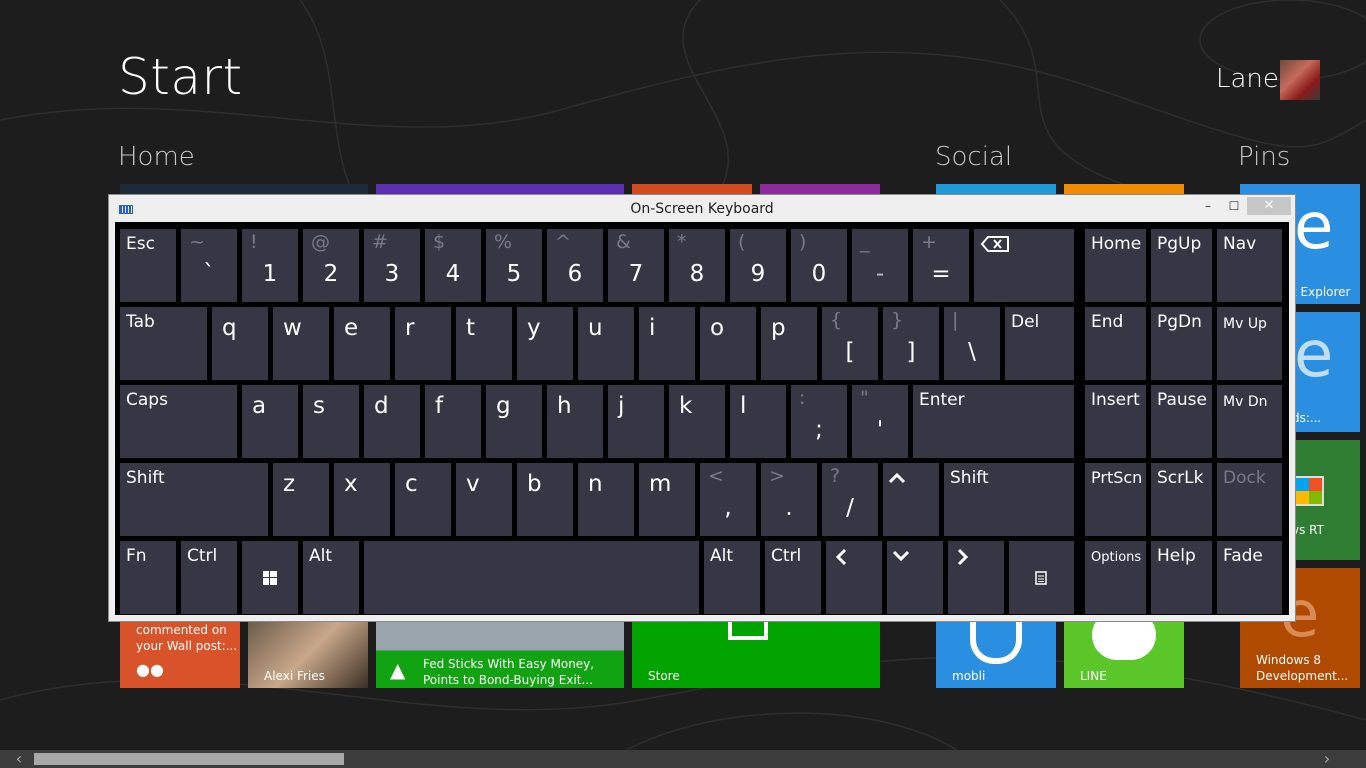 This screenshot has width=1366, height=768. Describe the element at coordinates (270, 265) in the screenshot. I see `key-1: ! 1` at that location.